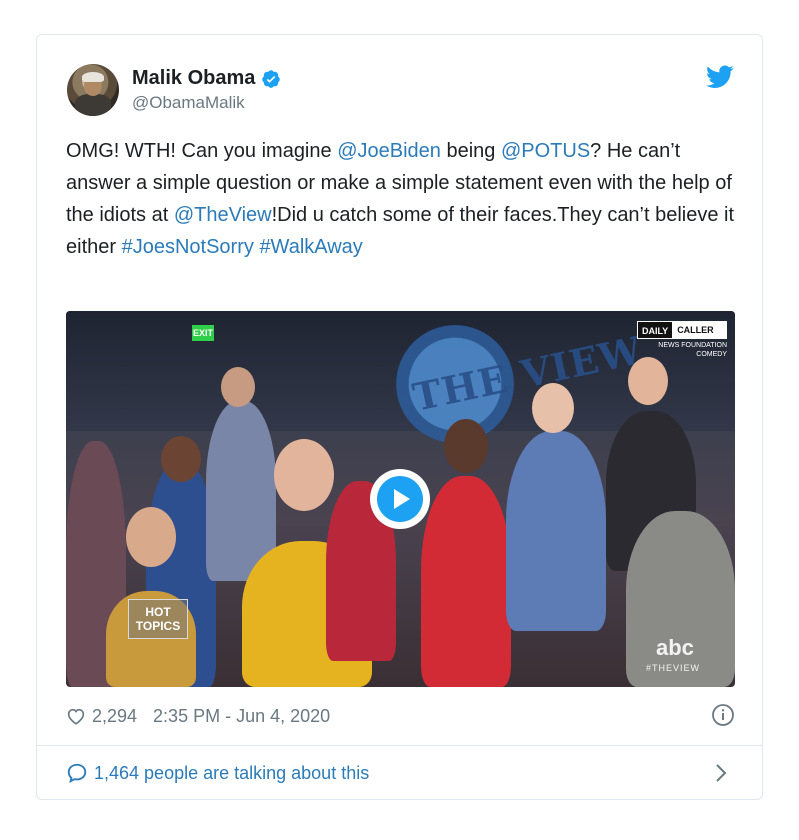  I want to click on author-name-row: Malik Obama, so click(206, 78).